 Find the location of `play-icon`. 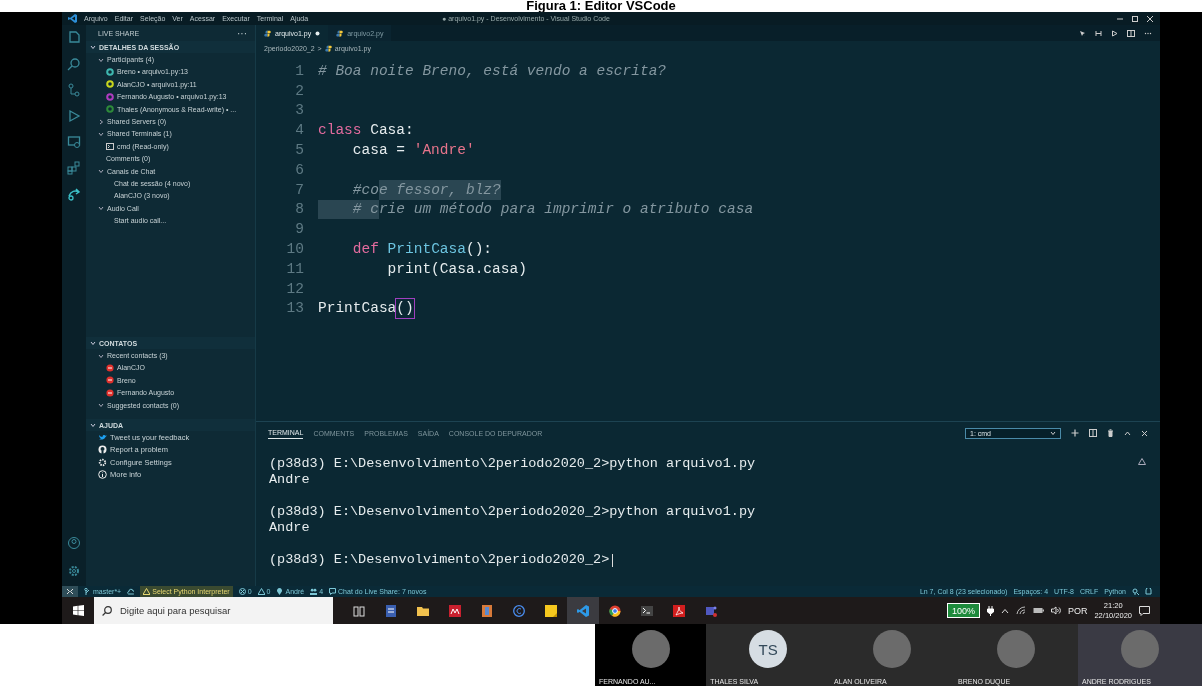

play-icon is located at coordinates (1114, 33).